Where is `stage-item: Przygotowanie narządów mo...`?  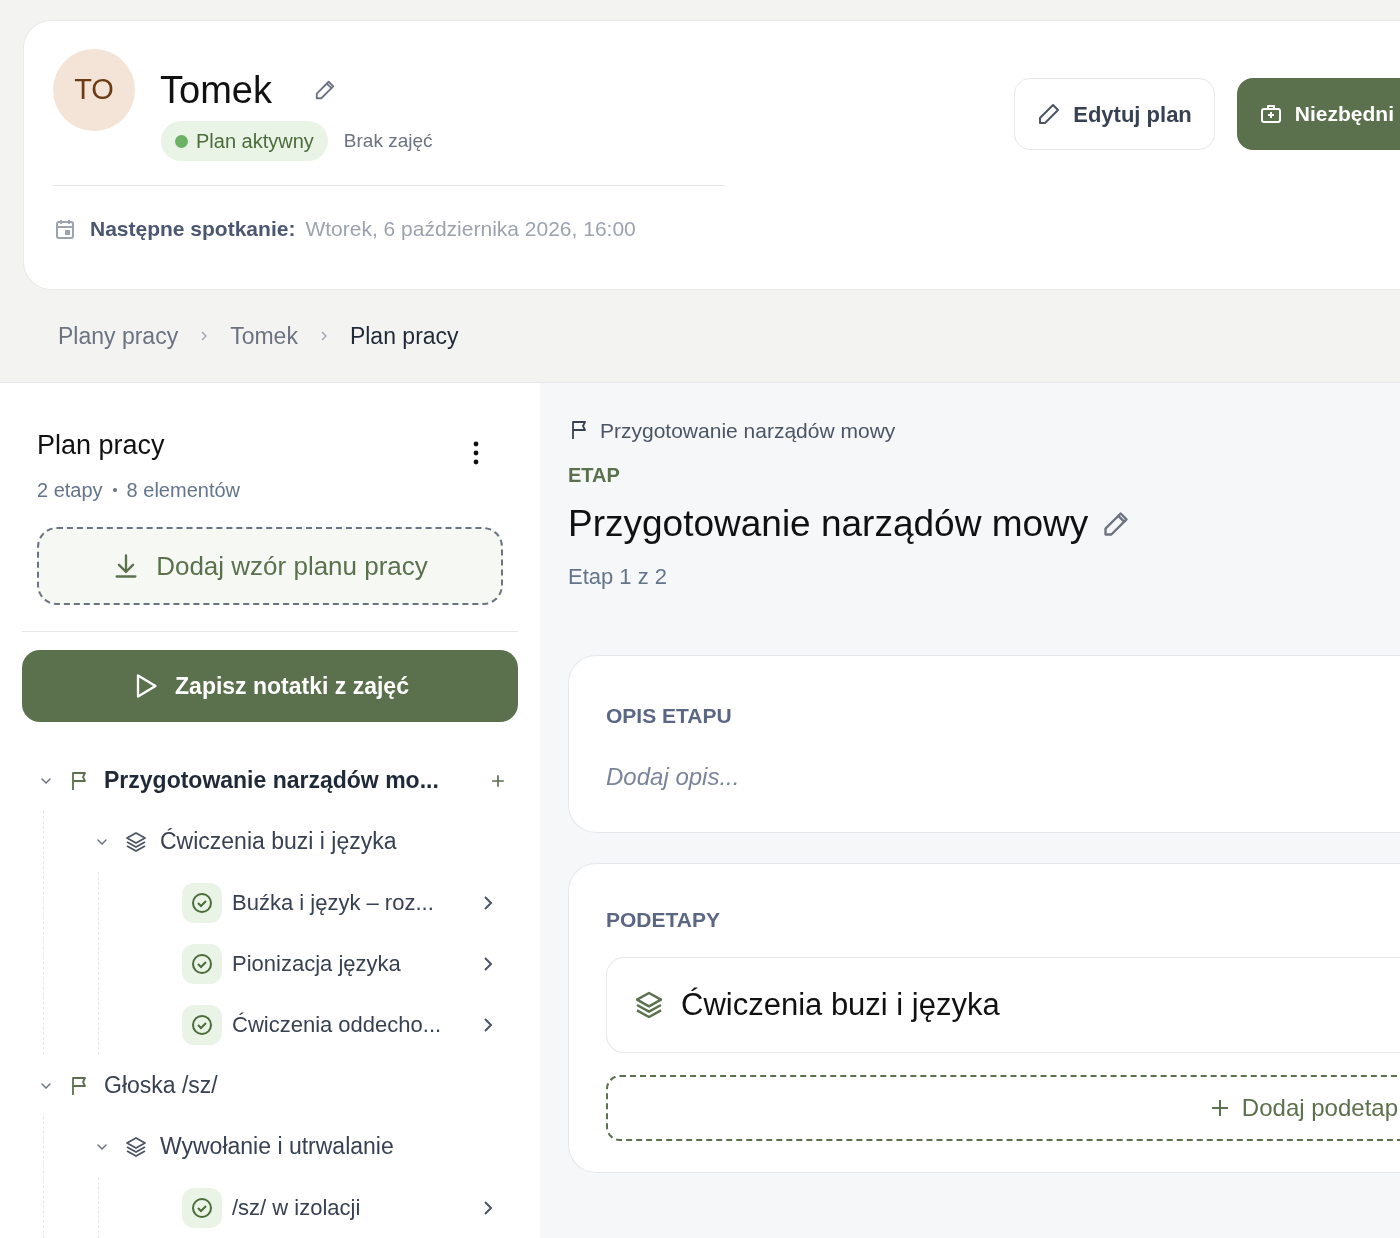 stage-item: Przygotowanie narządów mo... is located at coordinates (296, 780).